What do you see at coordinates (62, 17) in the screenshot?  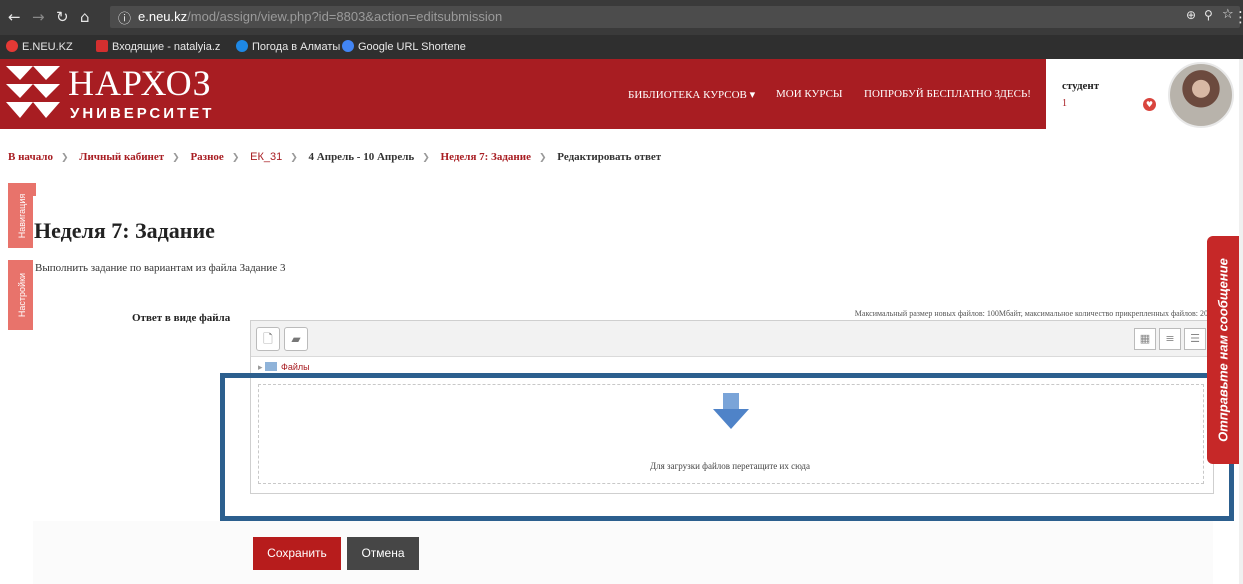 I see `reload-icon: ↻` at bounding box center [62, 17].